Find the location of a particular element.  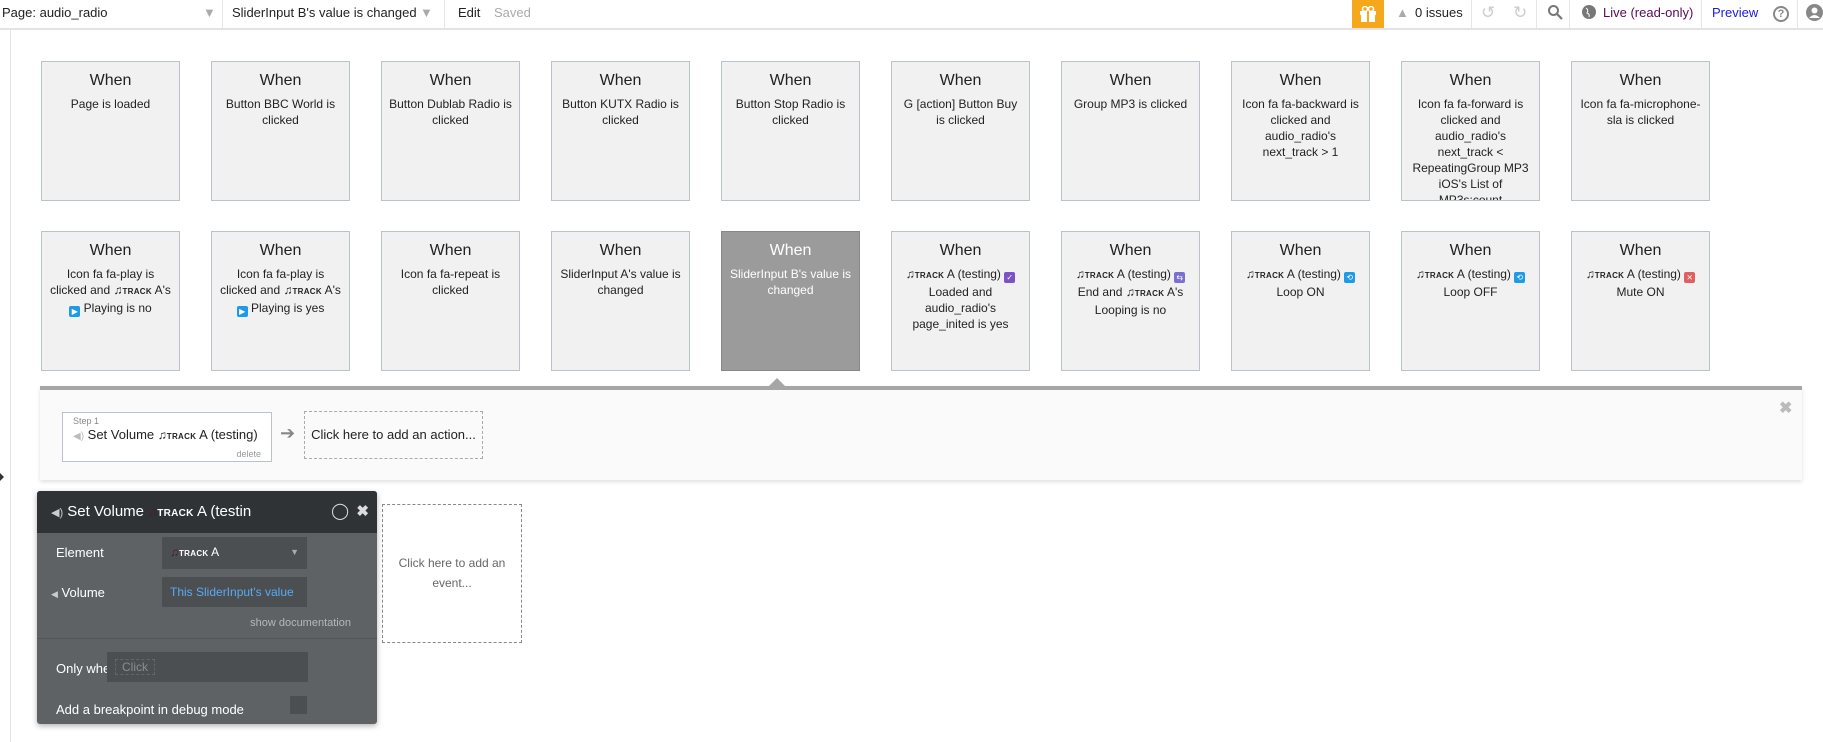

event-card: When Button Stop Radio is clicked is located at coordinates (790, 131).